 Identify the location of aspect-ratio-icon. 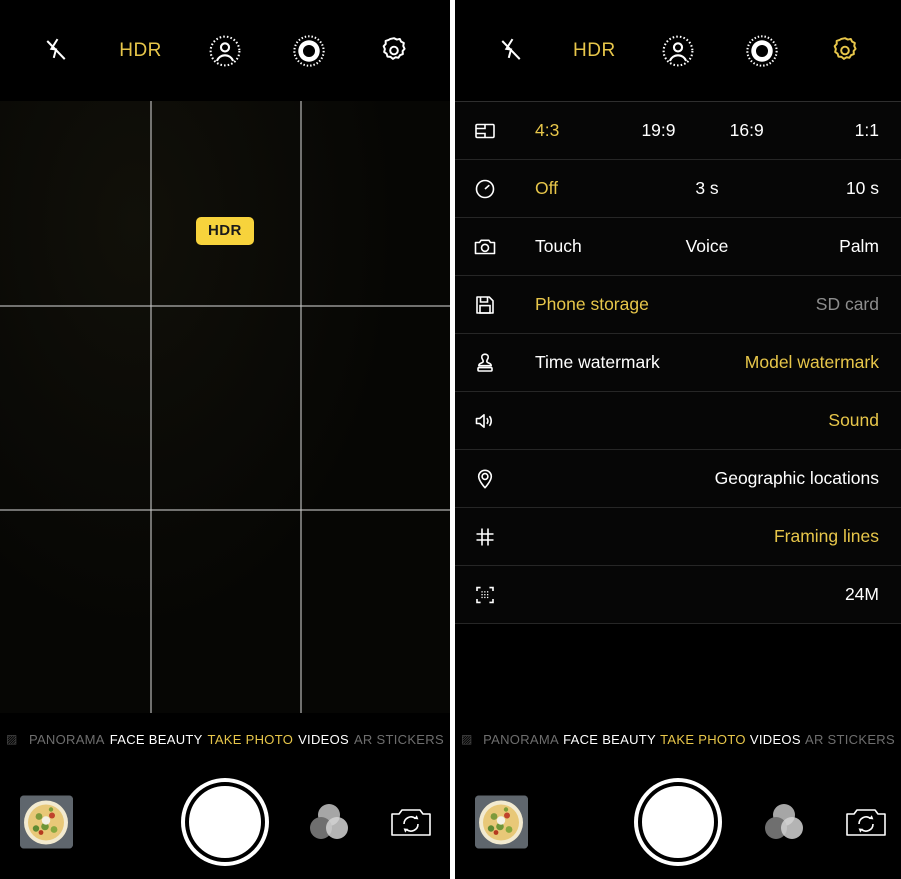
(499, 131).